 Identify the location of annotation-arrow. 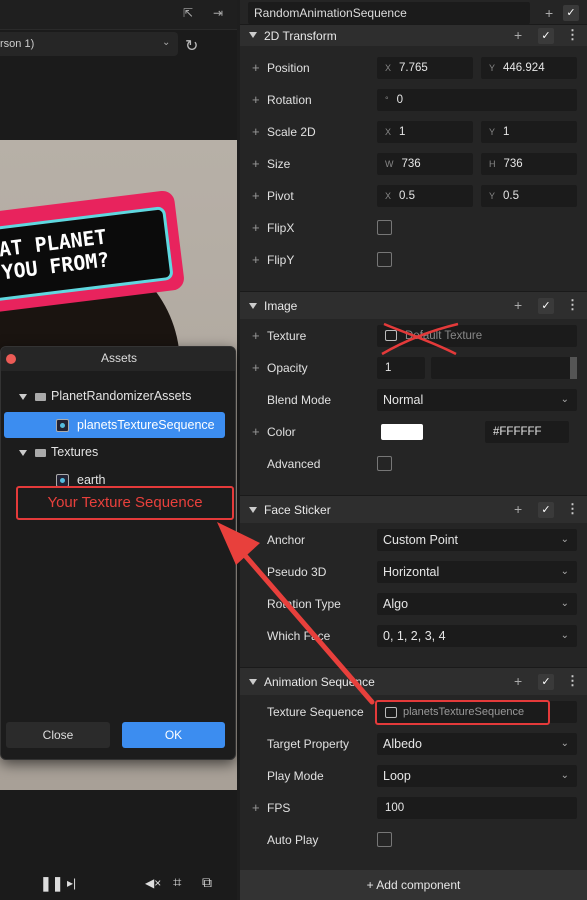
(296, 613).